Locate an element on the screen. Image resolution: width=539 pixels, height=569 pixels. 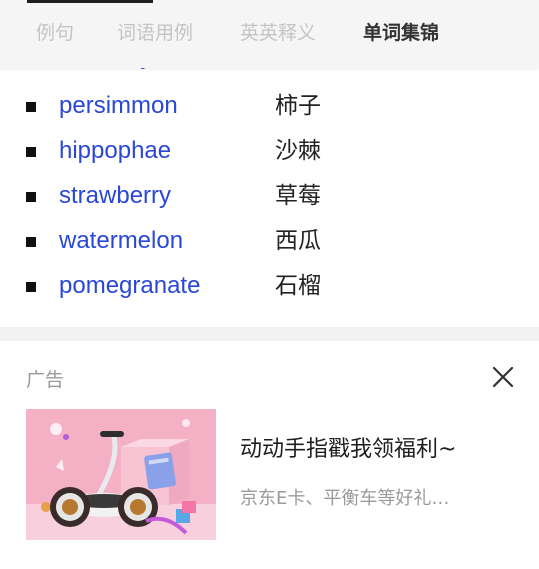
tab-word-collection: 单词集锦 is located at coordinates (401, 33).